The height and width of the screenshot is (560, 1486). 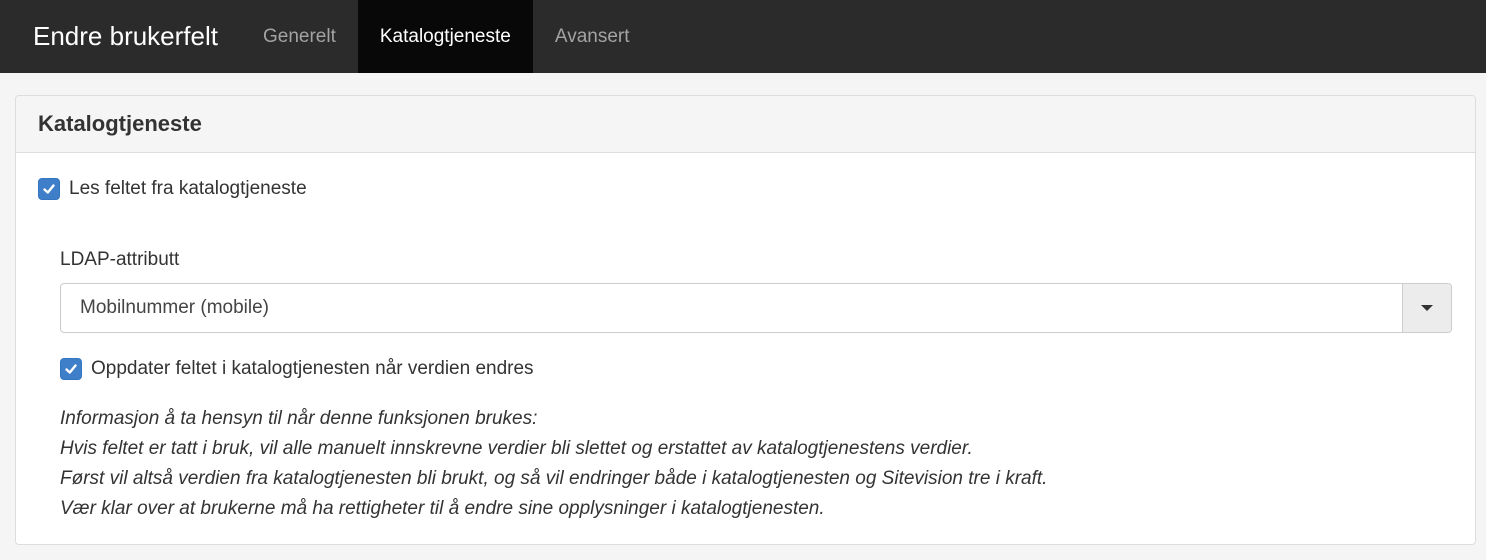 I want to click on read-from-directory-row: Les feltet fra katalogtjeneste, so click(x=172, y=189).